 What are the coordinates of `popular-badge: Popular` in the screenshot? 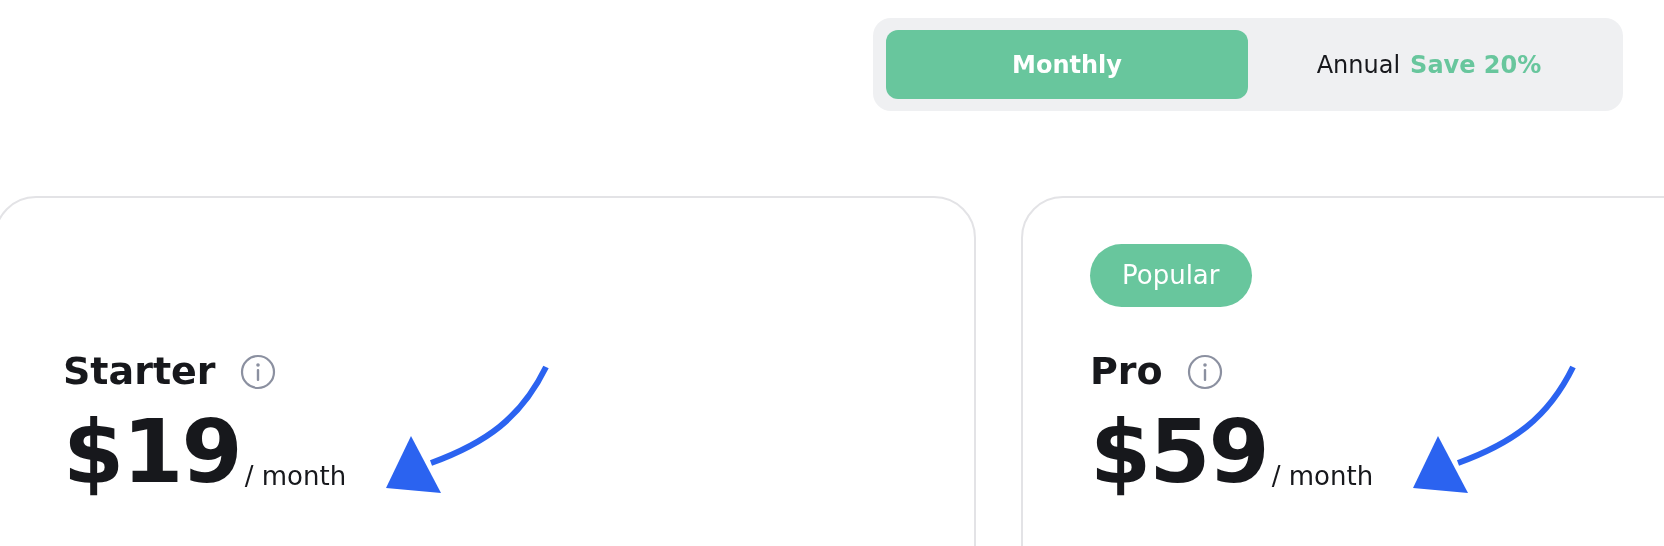 It's located at (1171, 275).